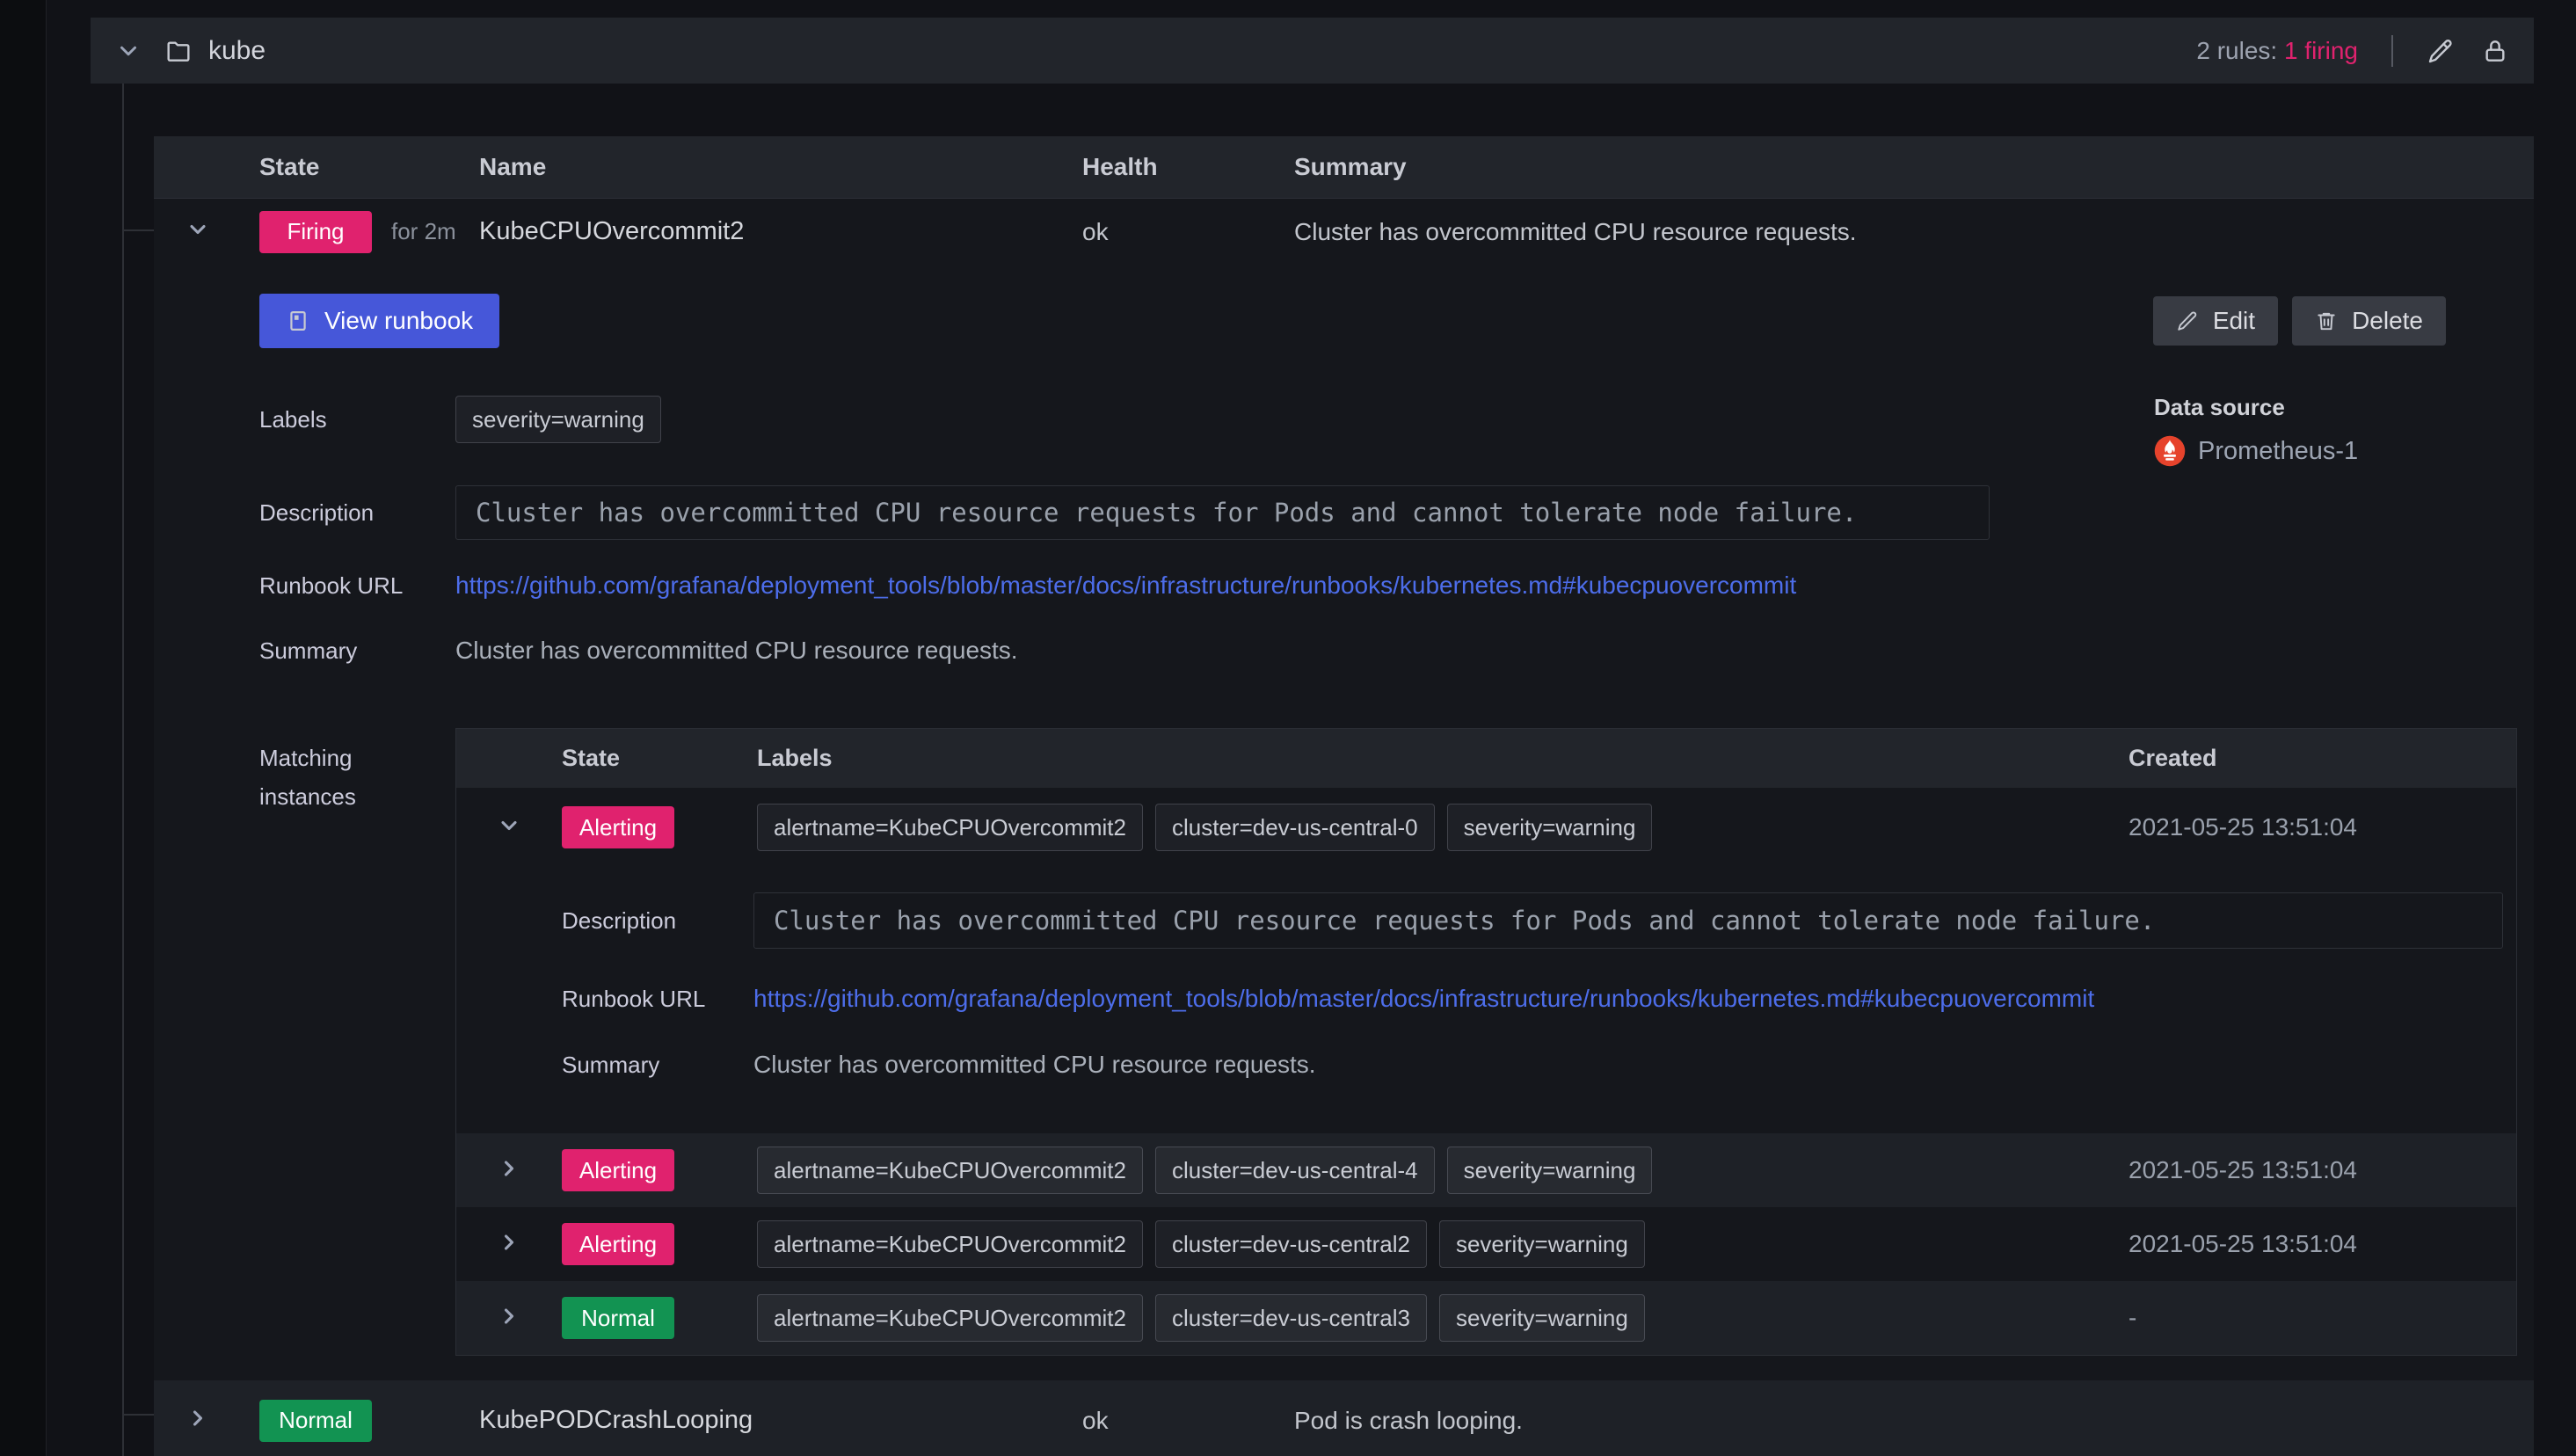 Image resolution: width=2576 pixels, height=1456 pixels. I want to click on rules-table-header: State Name Health Summary, so click(1344, 167).